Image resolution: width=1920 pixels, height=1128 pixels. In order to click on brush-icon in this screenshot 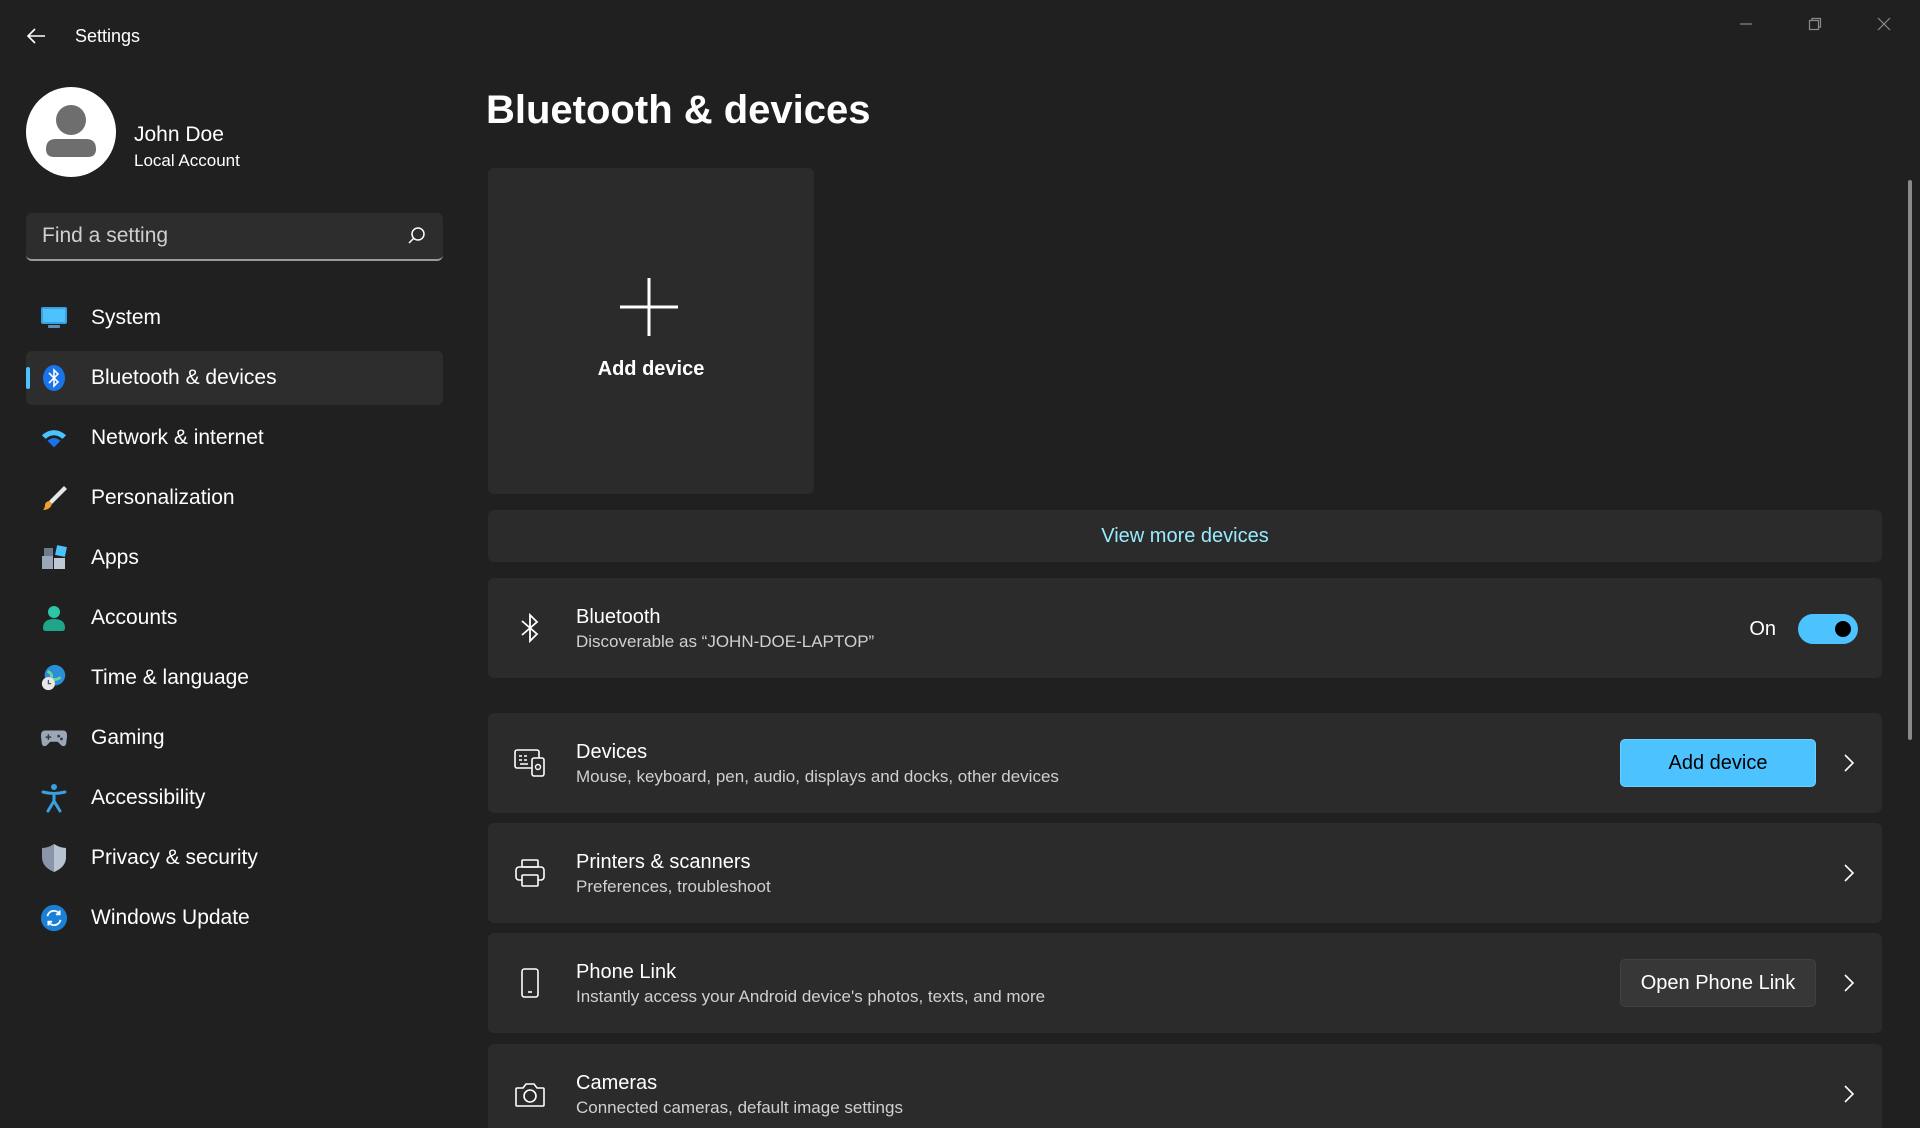, I will do `click(54, 498)`.